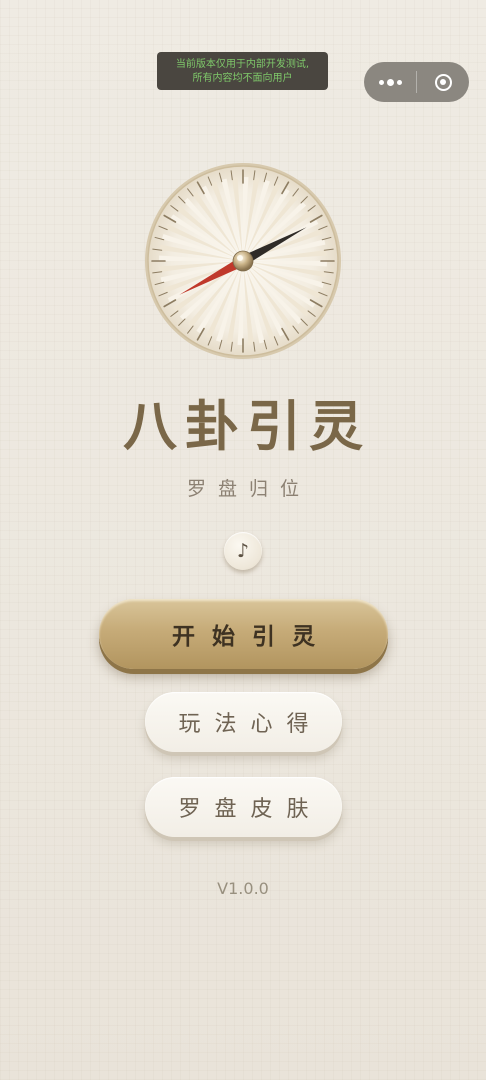 The height and width of the screenshot is (1080, 486). Describe the element at coordinates (390, 82) in the screenshot. I see `more-dots-icon` at that location.